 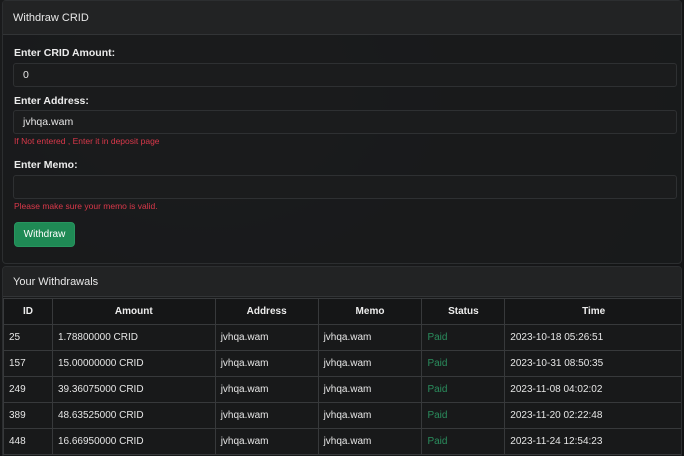 I want to click on cell-amount: 1.78800000 CRID, so click(x=133, y=337).